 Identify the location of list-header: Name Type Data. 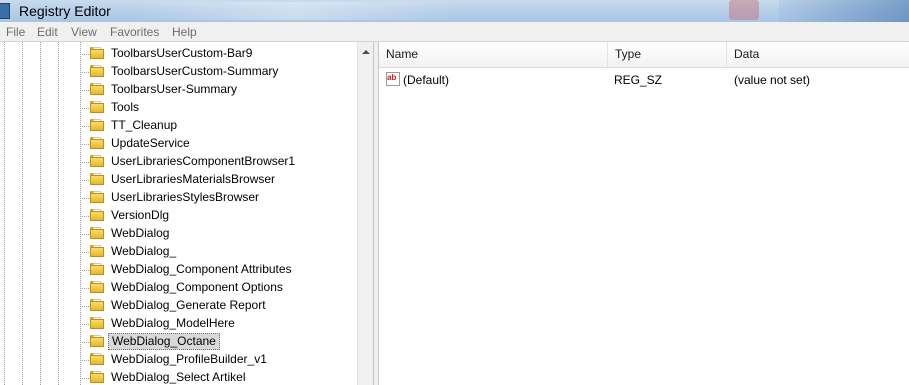
(644, 55).